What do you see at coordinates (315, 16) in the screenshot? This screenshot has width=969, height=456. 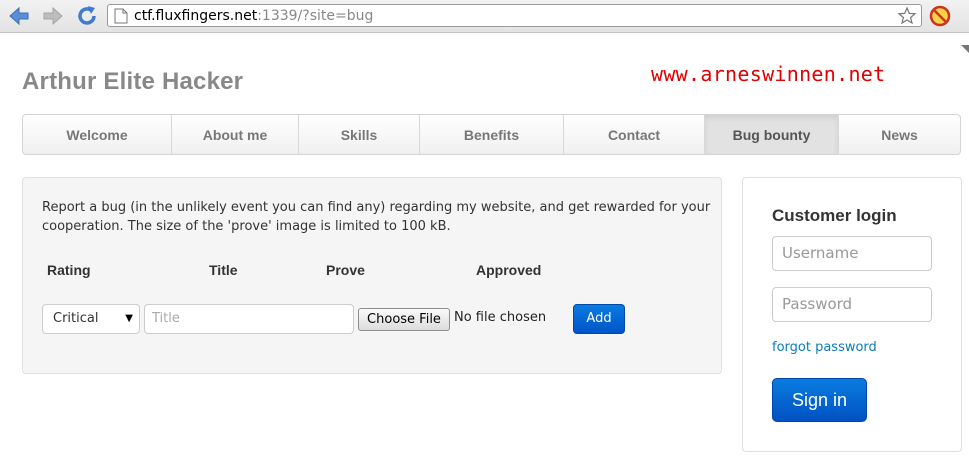 I see `url-path: :1339/?site=bug` at bounding box center [315, 16].